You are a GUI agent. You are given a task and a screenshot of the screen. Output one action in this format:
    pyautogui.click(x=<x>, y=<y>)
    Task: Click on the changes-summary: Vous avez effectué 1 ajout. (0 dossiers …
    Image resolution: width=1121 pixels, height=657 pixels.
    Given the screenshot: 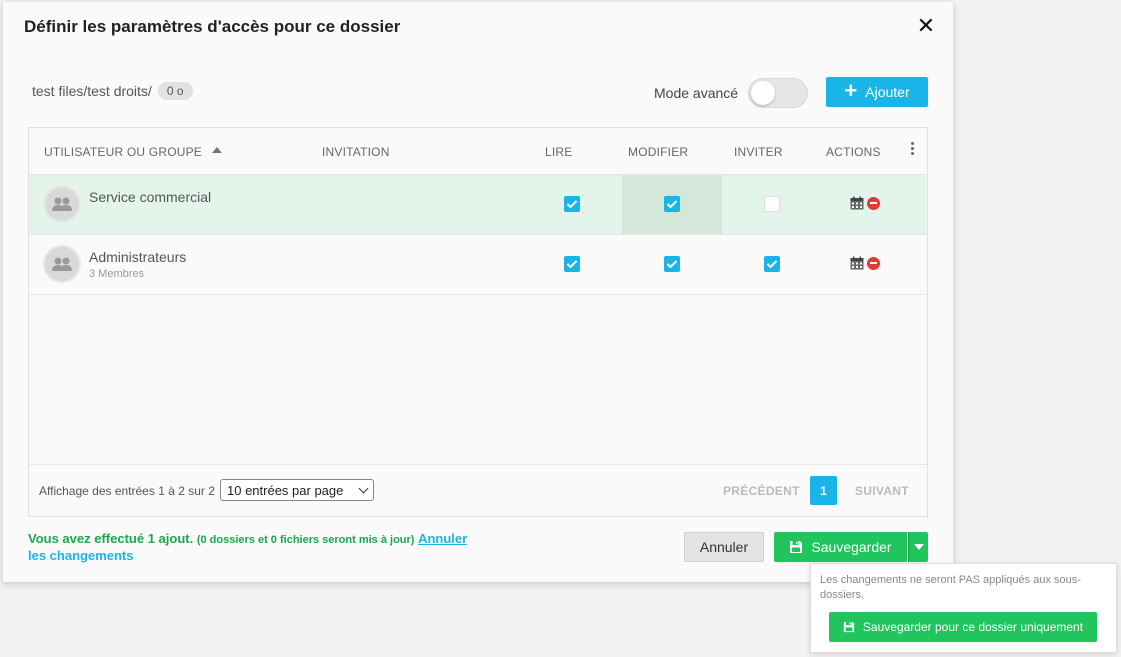 What is the action you would take?
    pyautogui.click(x=253, y=547)
    